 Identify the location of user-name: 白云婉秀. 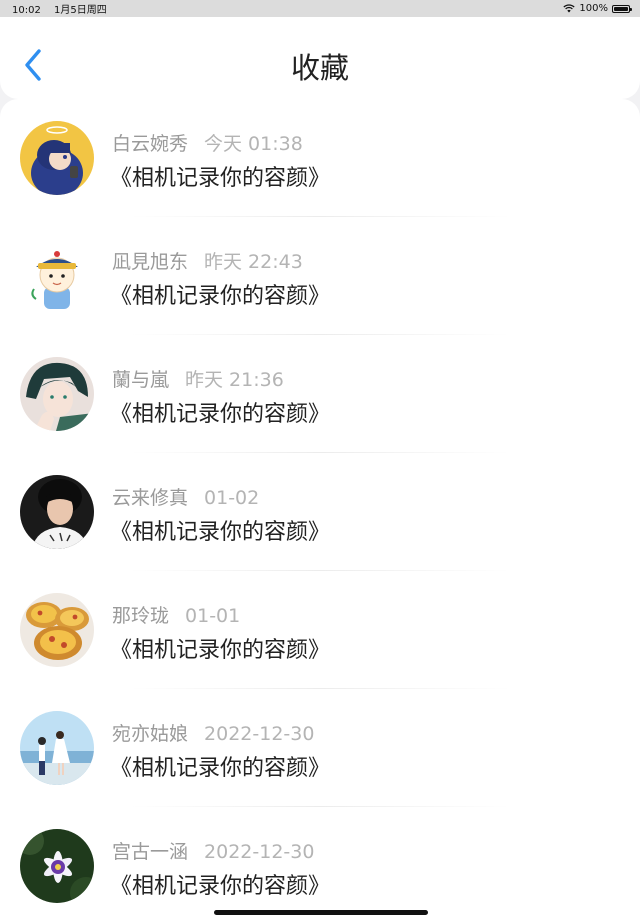
(150, 144).